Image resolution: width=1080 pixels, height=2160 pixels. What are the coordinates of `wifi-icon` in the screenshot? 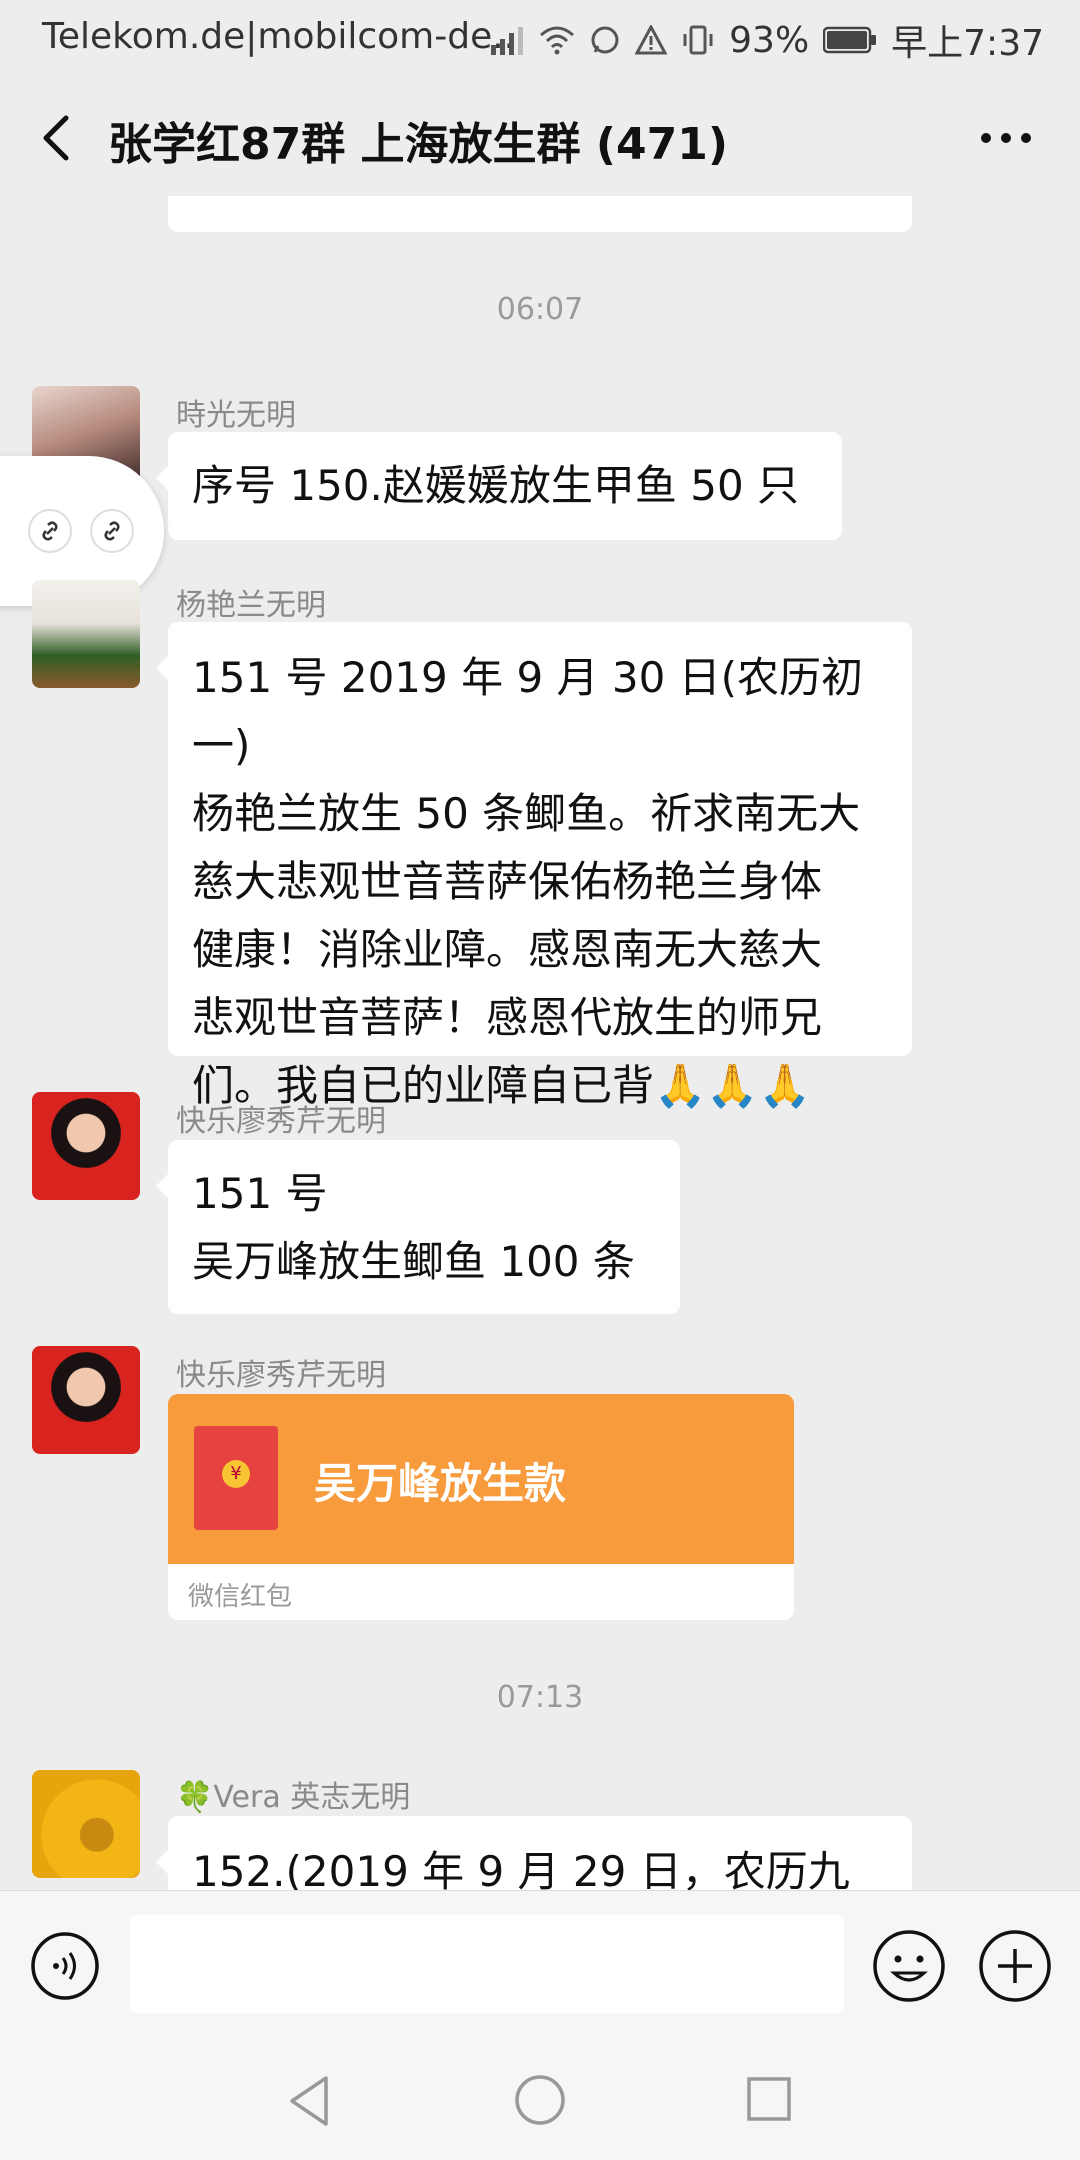 It's located at (557, 40).